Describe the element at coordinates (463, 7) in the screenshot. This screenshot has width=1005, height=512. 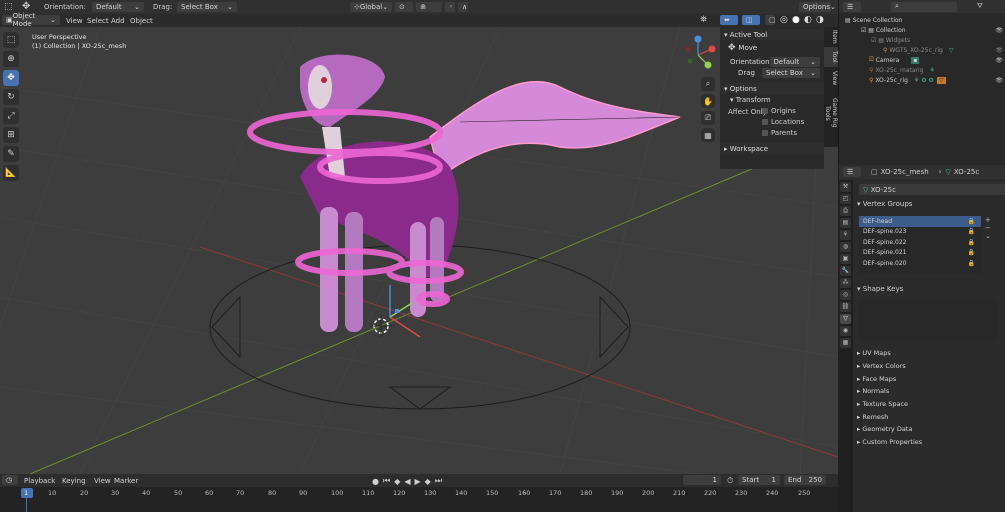
I see `proportional-falloff-dropdown: ∧` at that location.